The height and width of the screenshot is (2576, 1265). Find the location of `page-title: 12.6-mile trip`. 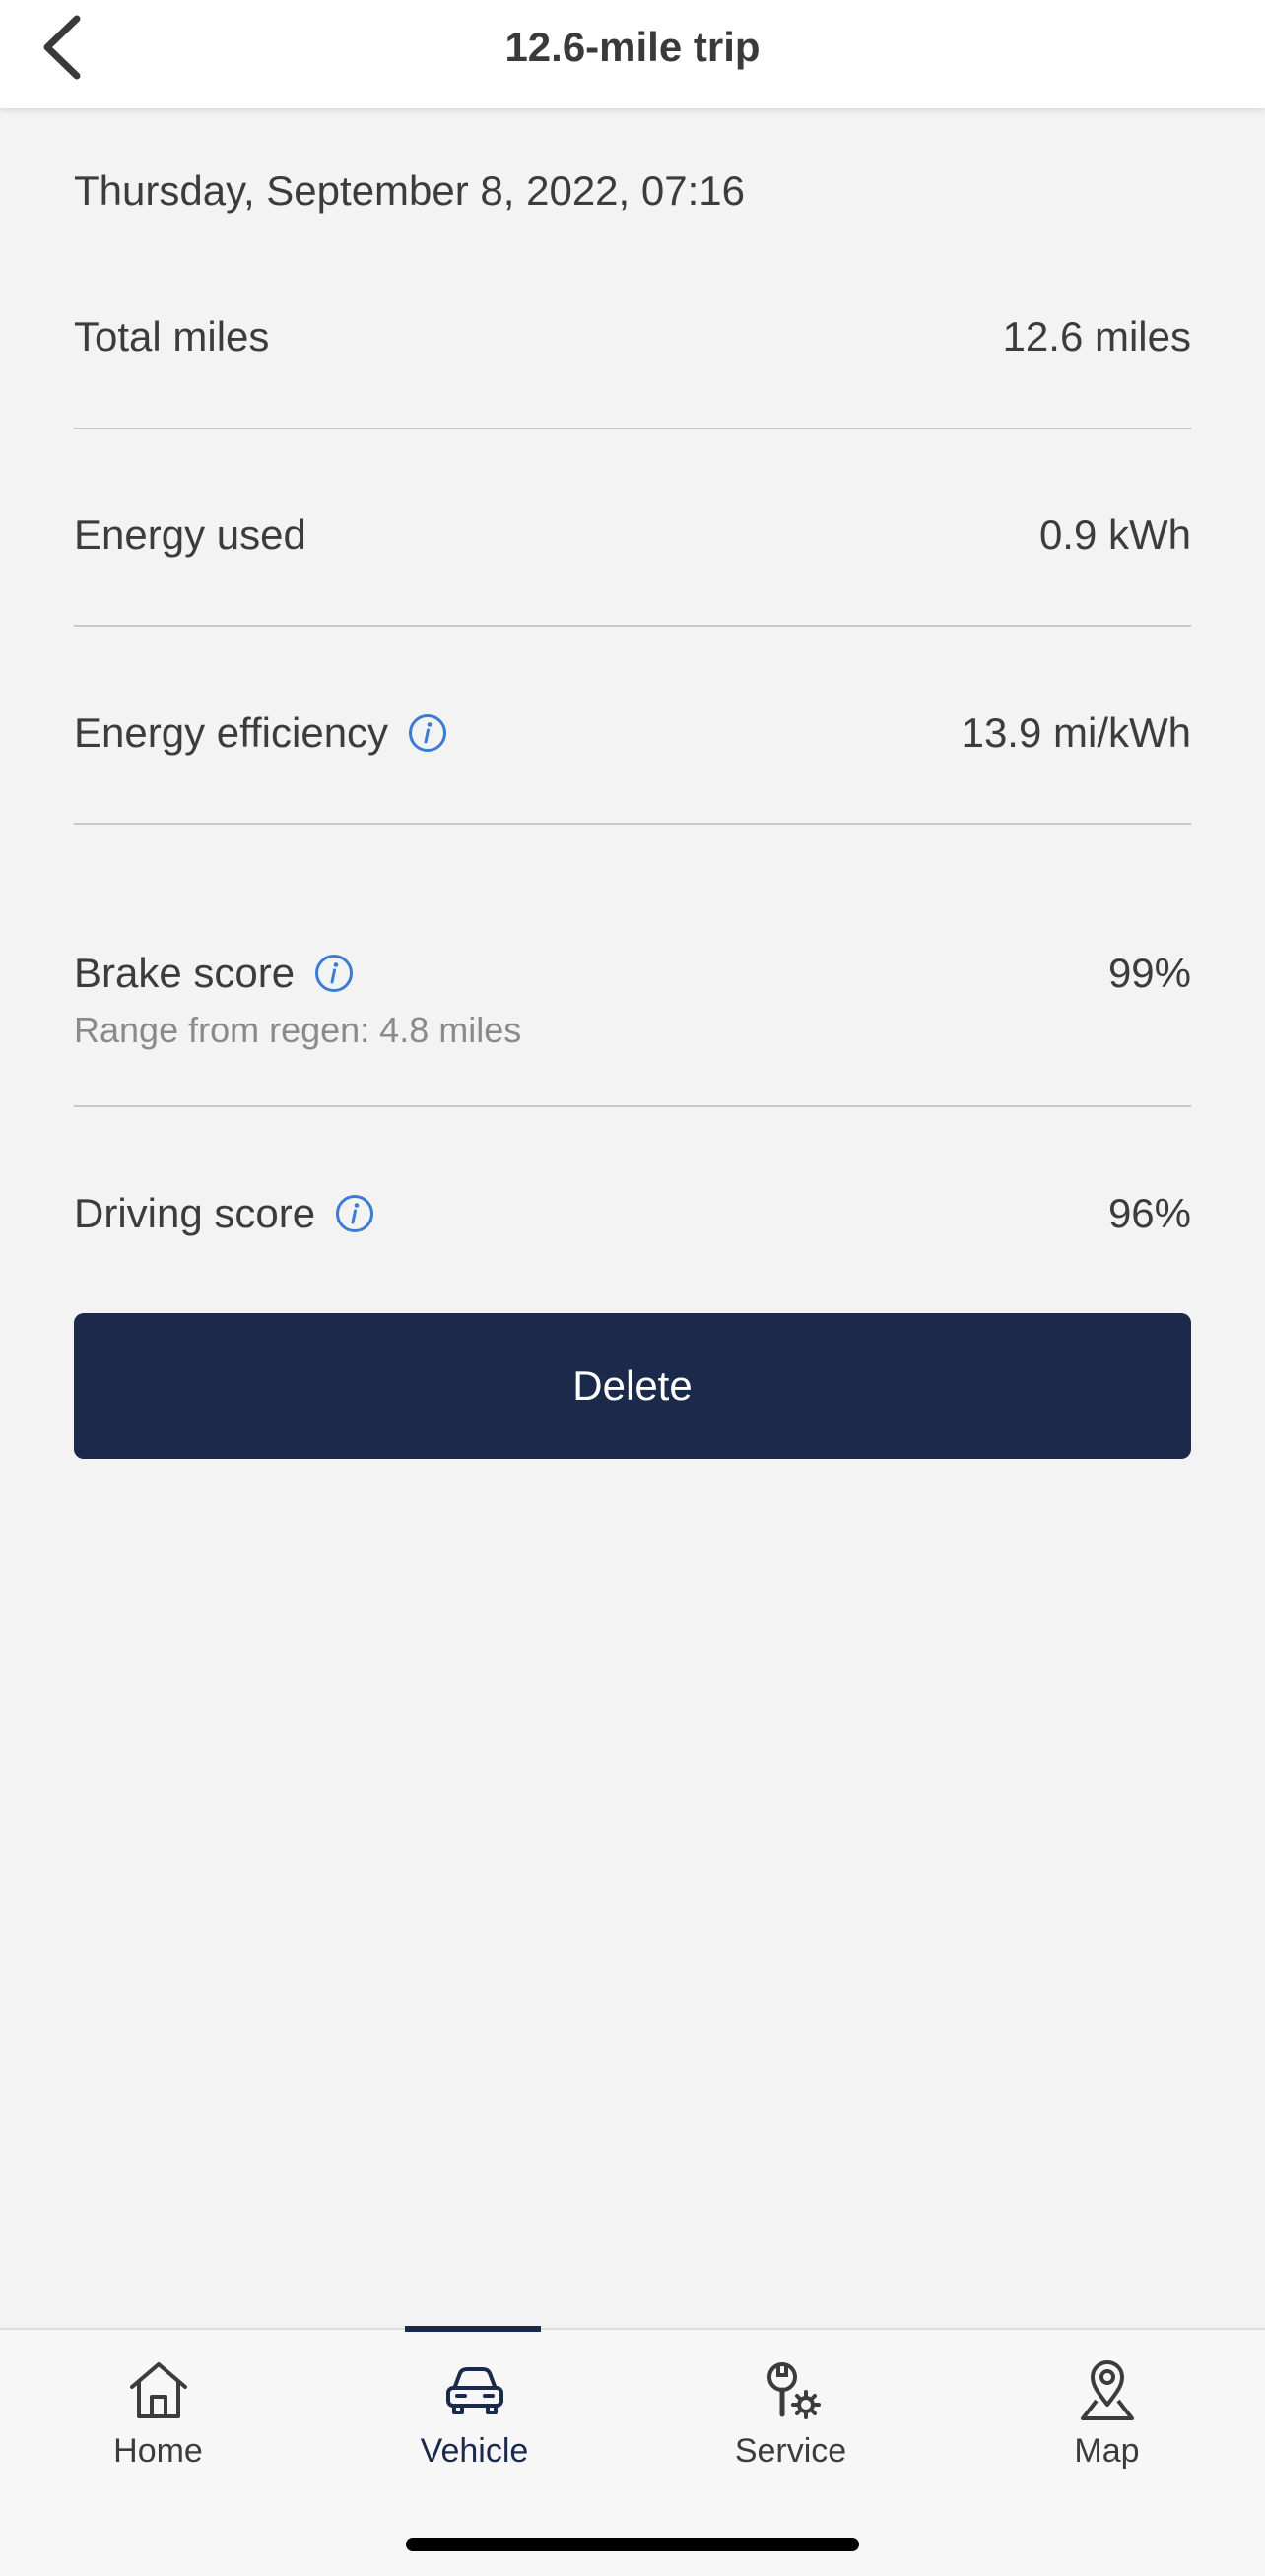

page-title: 12.6-mile trip is located at coordinates (632, 47).